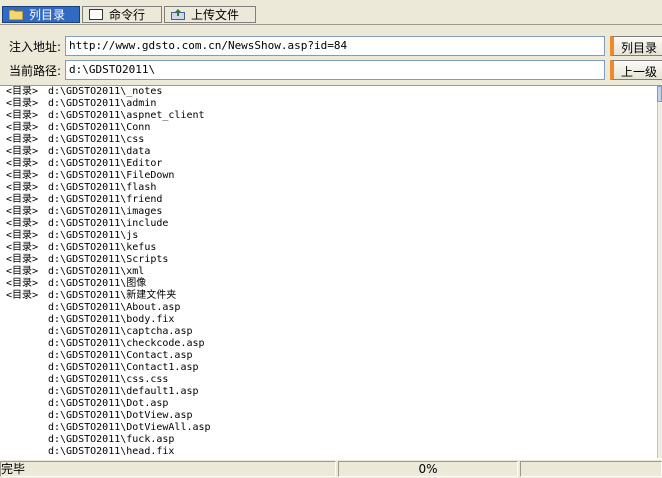  I want to click on directory-path: d:\GDSTO2011\admin, so click(102, 103).